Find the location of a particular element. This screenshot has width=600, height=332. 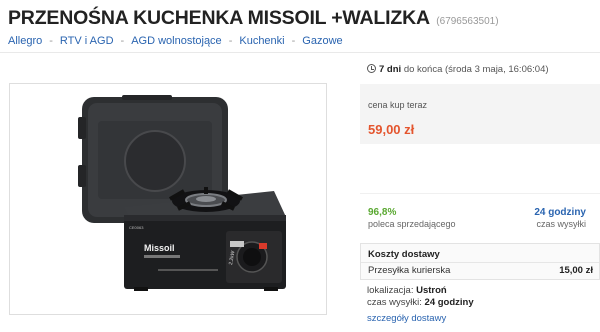

delivery-title: Koszty dostawy is located at coordinates (404, 254).